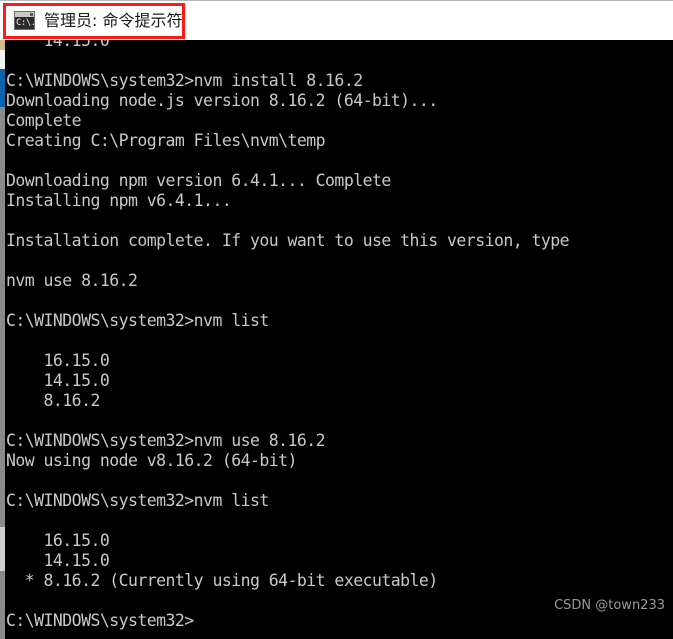 The image size is (673, 639). Describe the element at coordinates (113, 20) in the screenshot. I see `window-title-text: 管理员: 命令提示符` at that location.